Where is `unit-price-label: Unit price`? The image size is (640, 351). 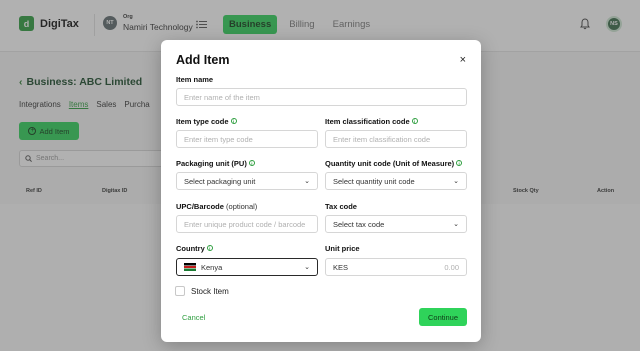 unit-price-label: Unit price is located at coordinates (342, 248).